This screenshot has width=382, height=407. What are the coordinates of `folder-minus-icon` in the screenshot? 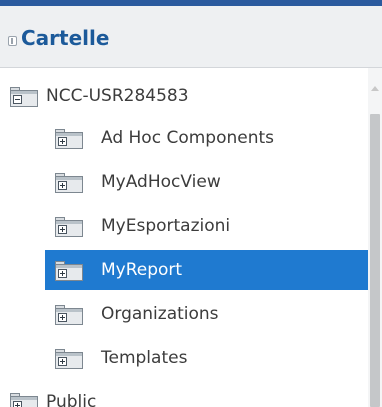 It's located at (24, 97).